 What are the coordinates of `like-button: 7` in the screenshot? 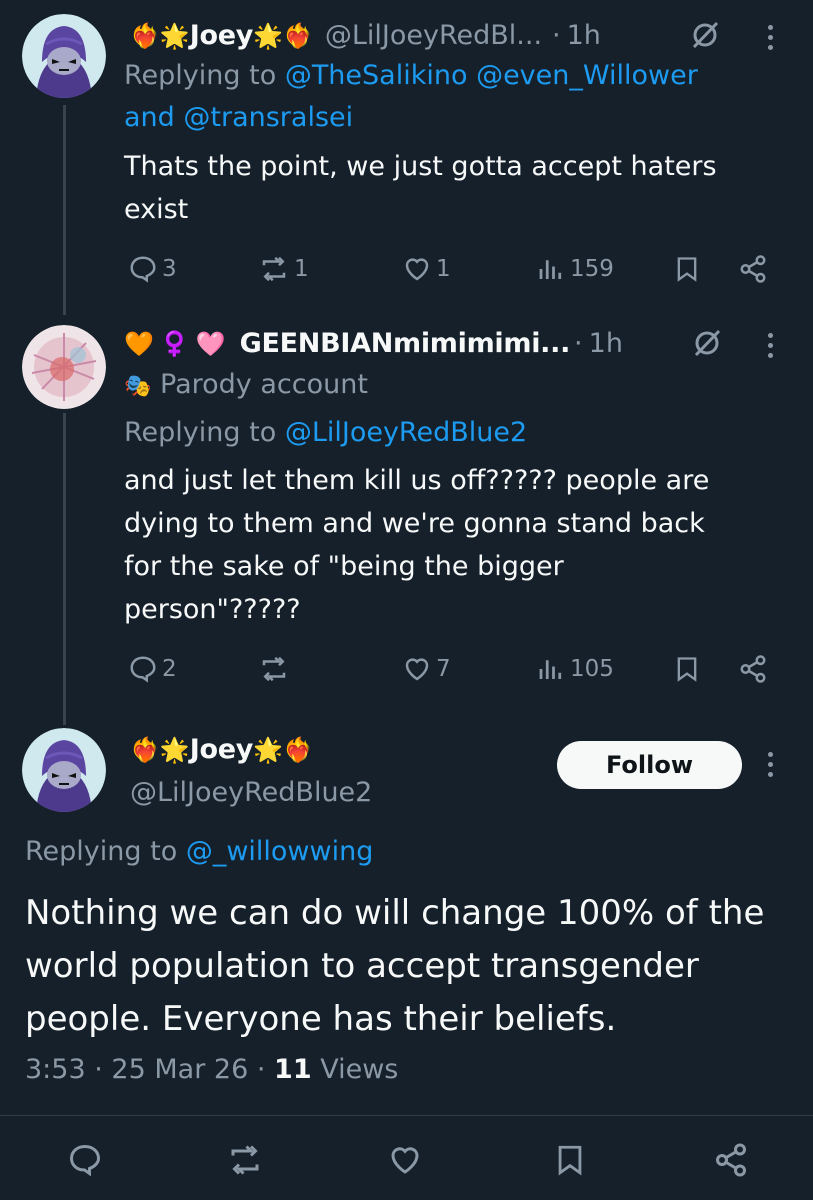 It's located at (426, 669).